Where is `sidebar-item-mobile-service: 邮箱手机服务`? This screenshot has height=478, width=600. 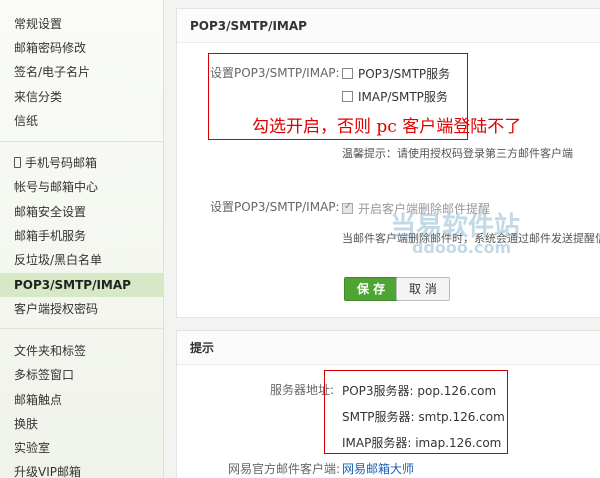 sidebar-item-mobile-service: 邮箱手机服务 is located at coordinates (50, 236).